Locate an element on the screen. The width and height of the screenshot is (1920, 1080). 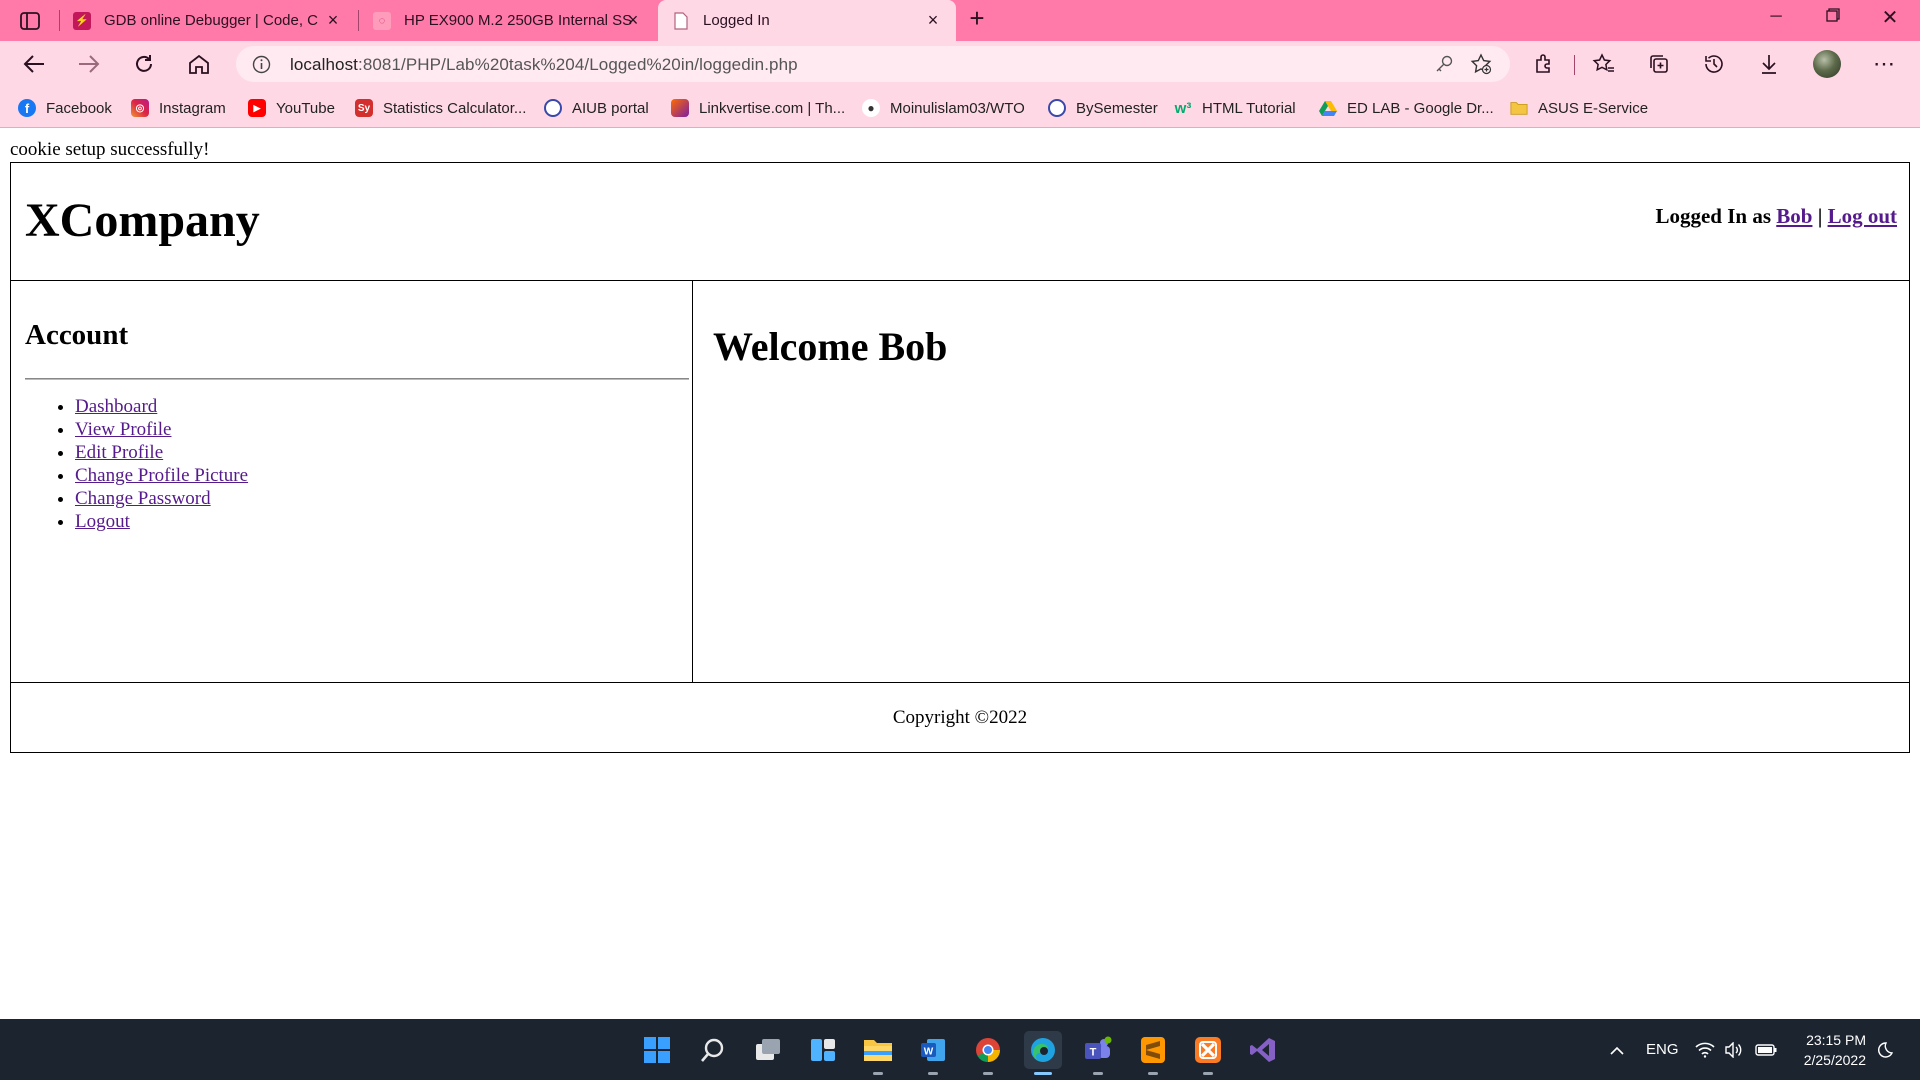
divider is located at coordinates (357, 379).